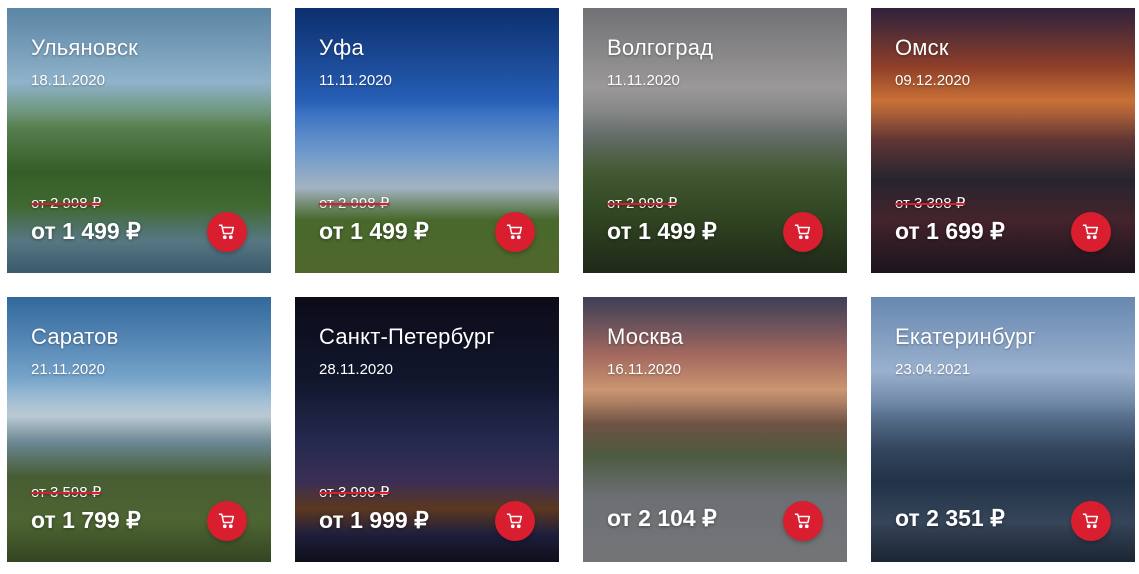 This screenshot has width=1139, height=574. I want to click on city-name: Екатеринбург, so click(965, 336).